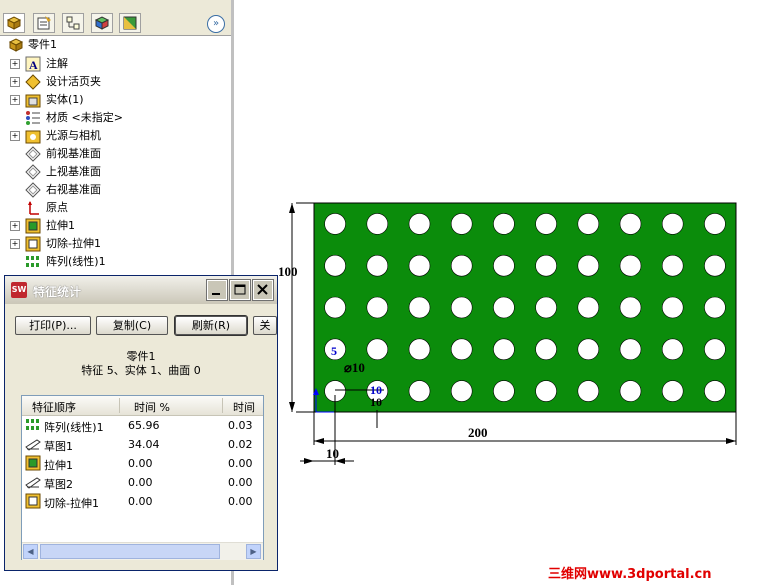 This screenshot has width=768, height=588. Describe the element at coordinates (73, 243) in the screenshot. I see `tree-item-label: 切除-拉伸1` at that location.